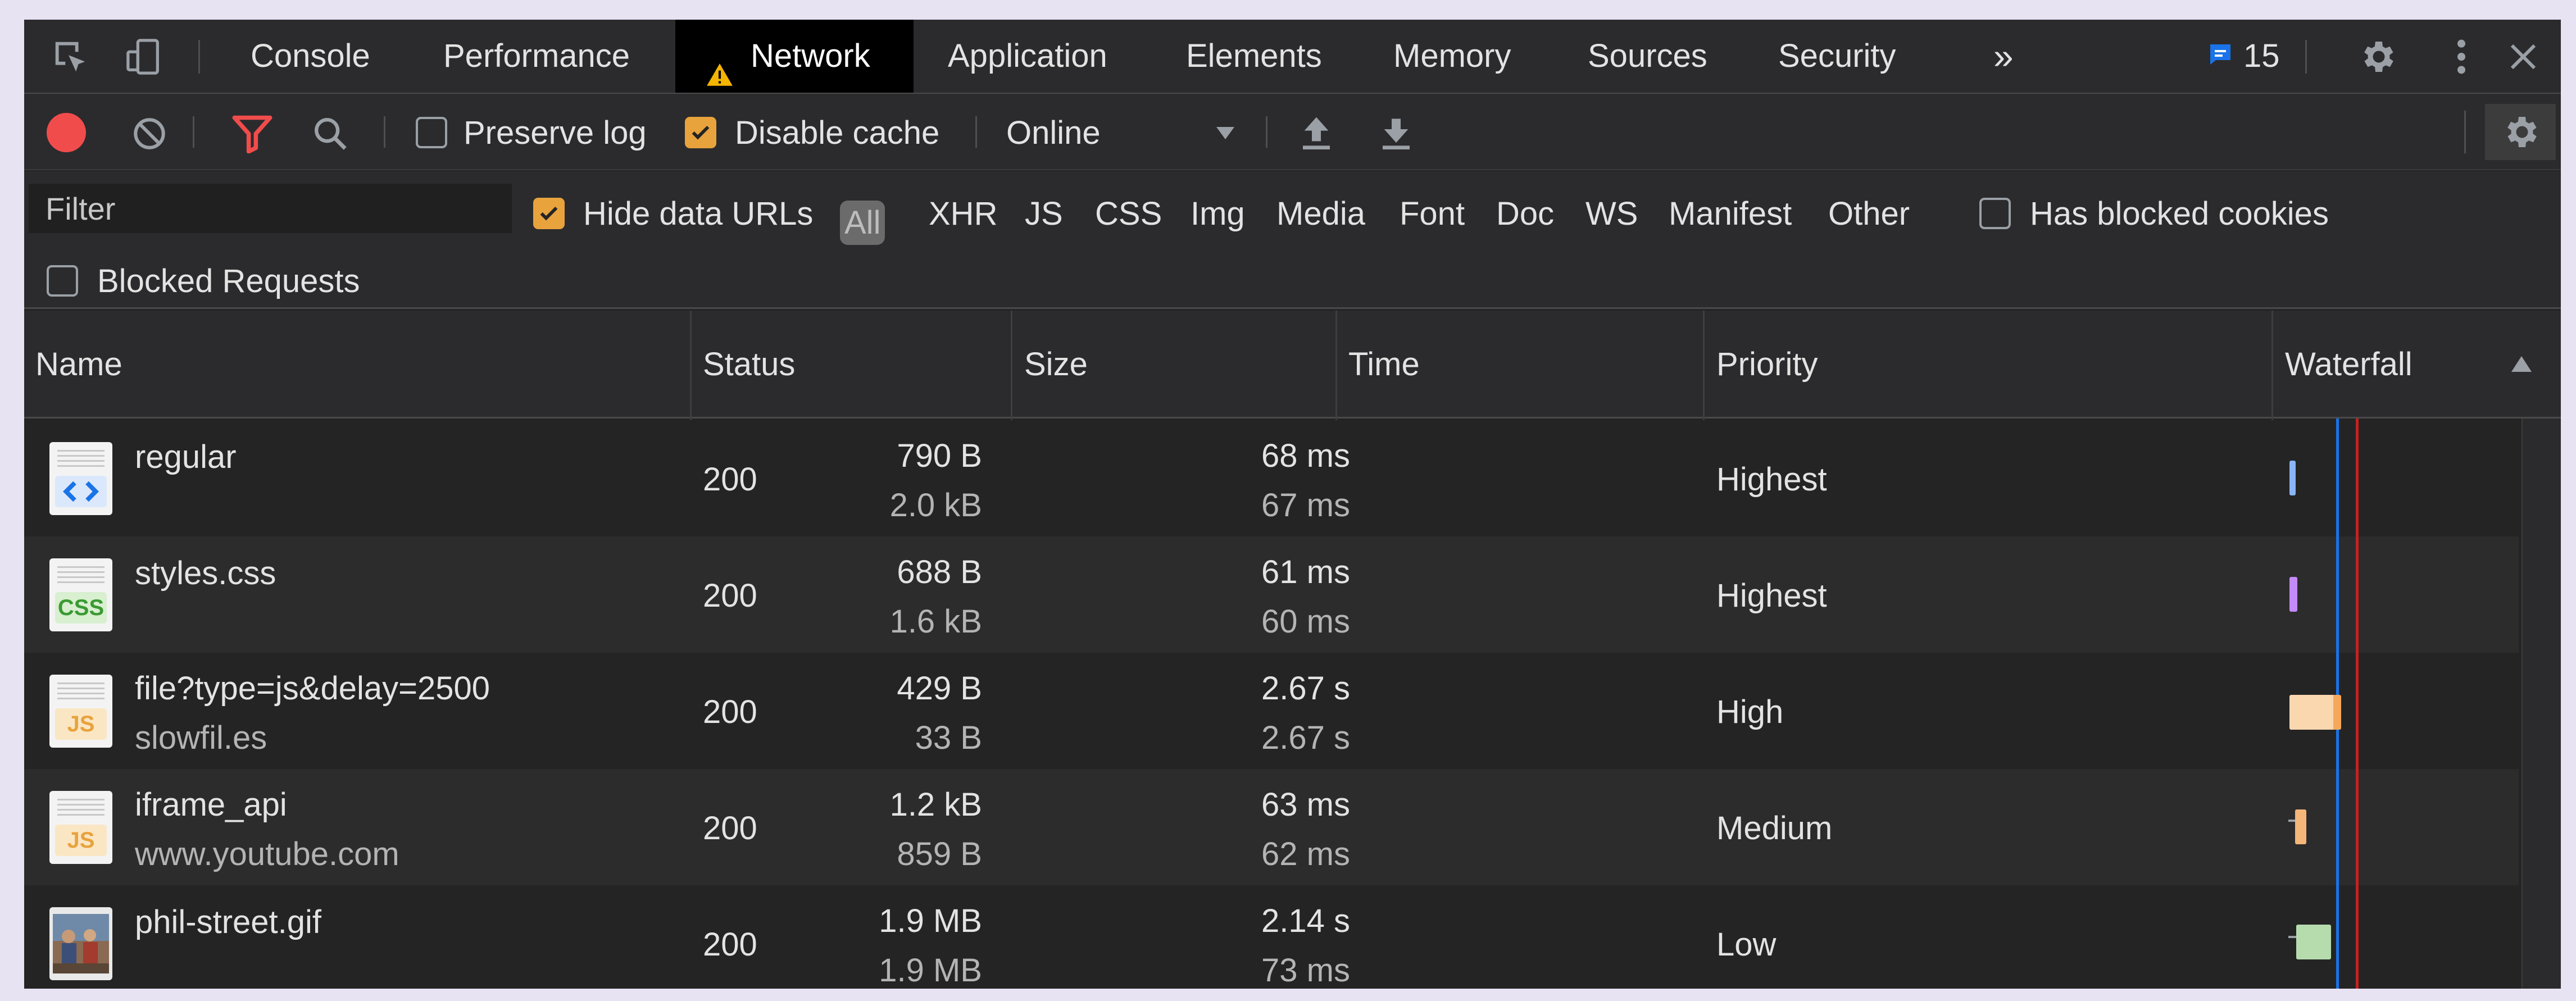  Describe the element at coordinates (1293, 132) in the screenshot. I see `network-toolbar: Preserve log Disable cache Online` at that location.